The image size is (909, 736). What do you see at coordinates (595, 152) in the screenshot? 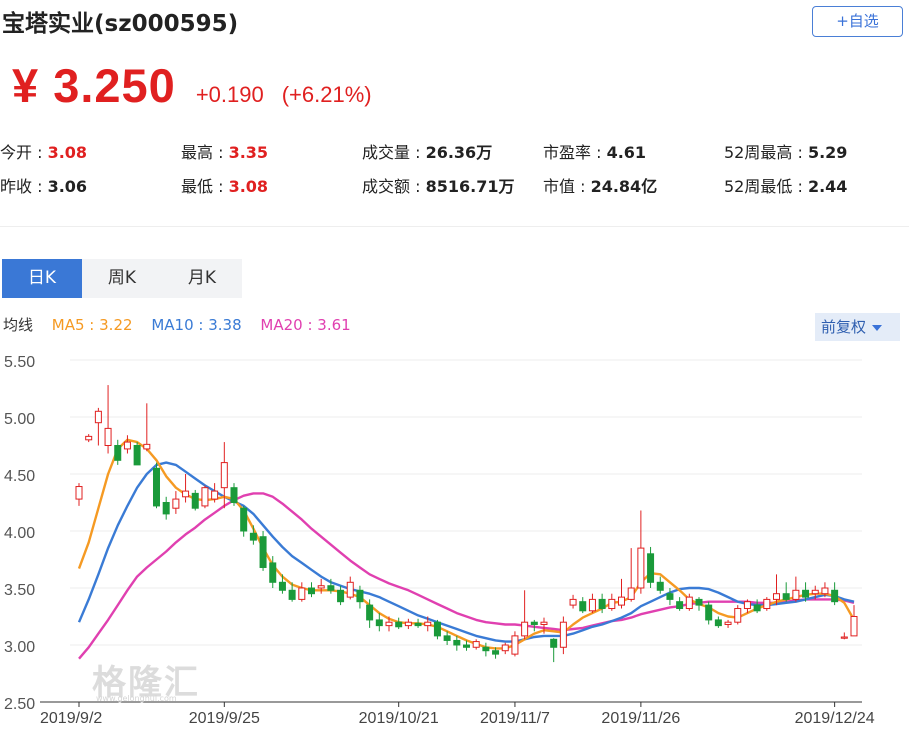
I see `stat-pe: 市盈率 : 4.61` at bounding box center [595, 152].